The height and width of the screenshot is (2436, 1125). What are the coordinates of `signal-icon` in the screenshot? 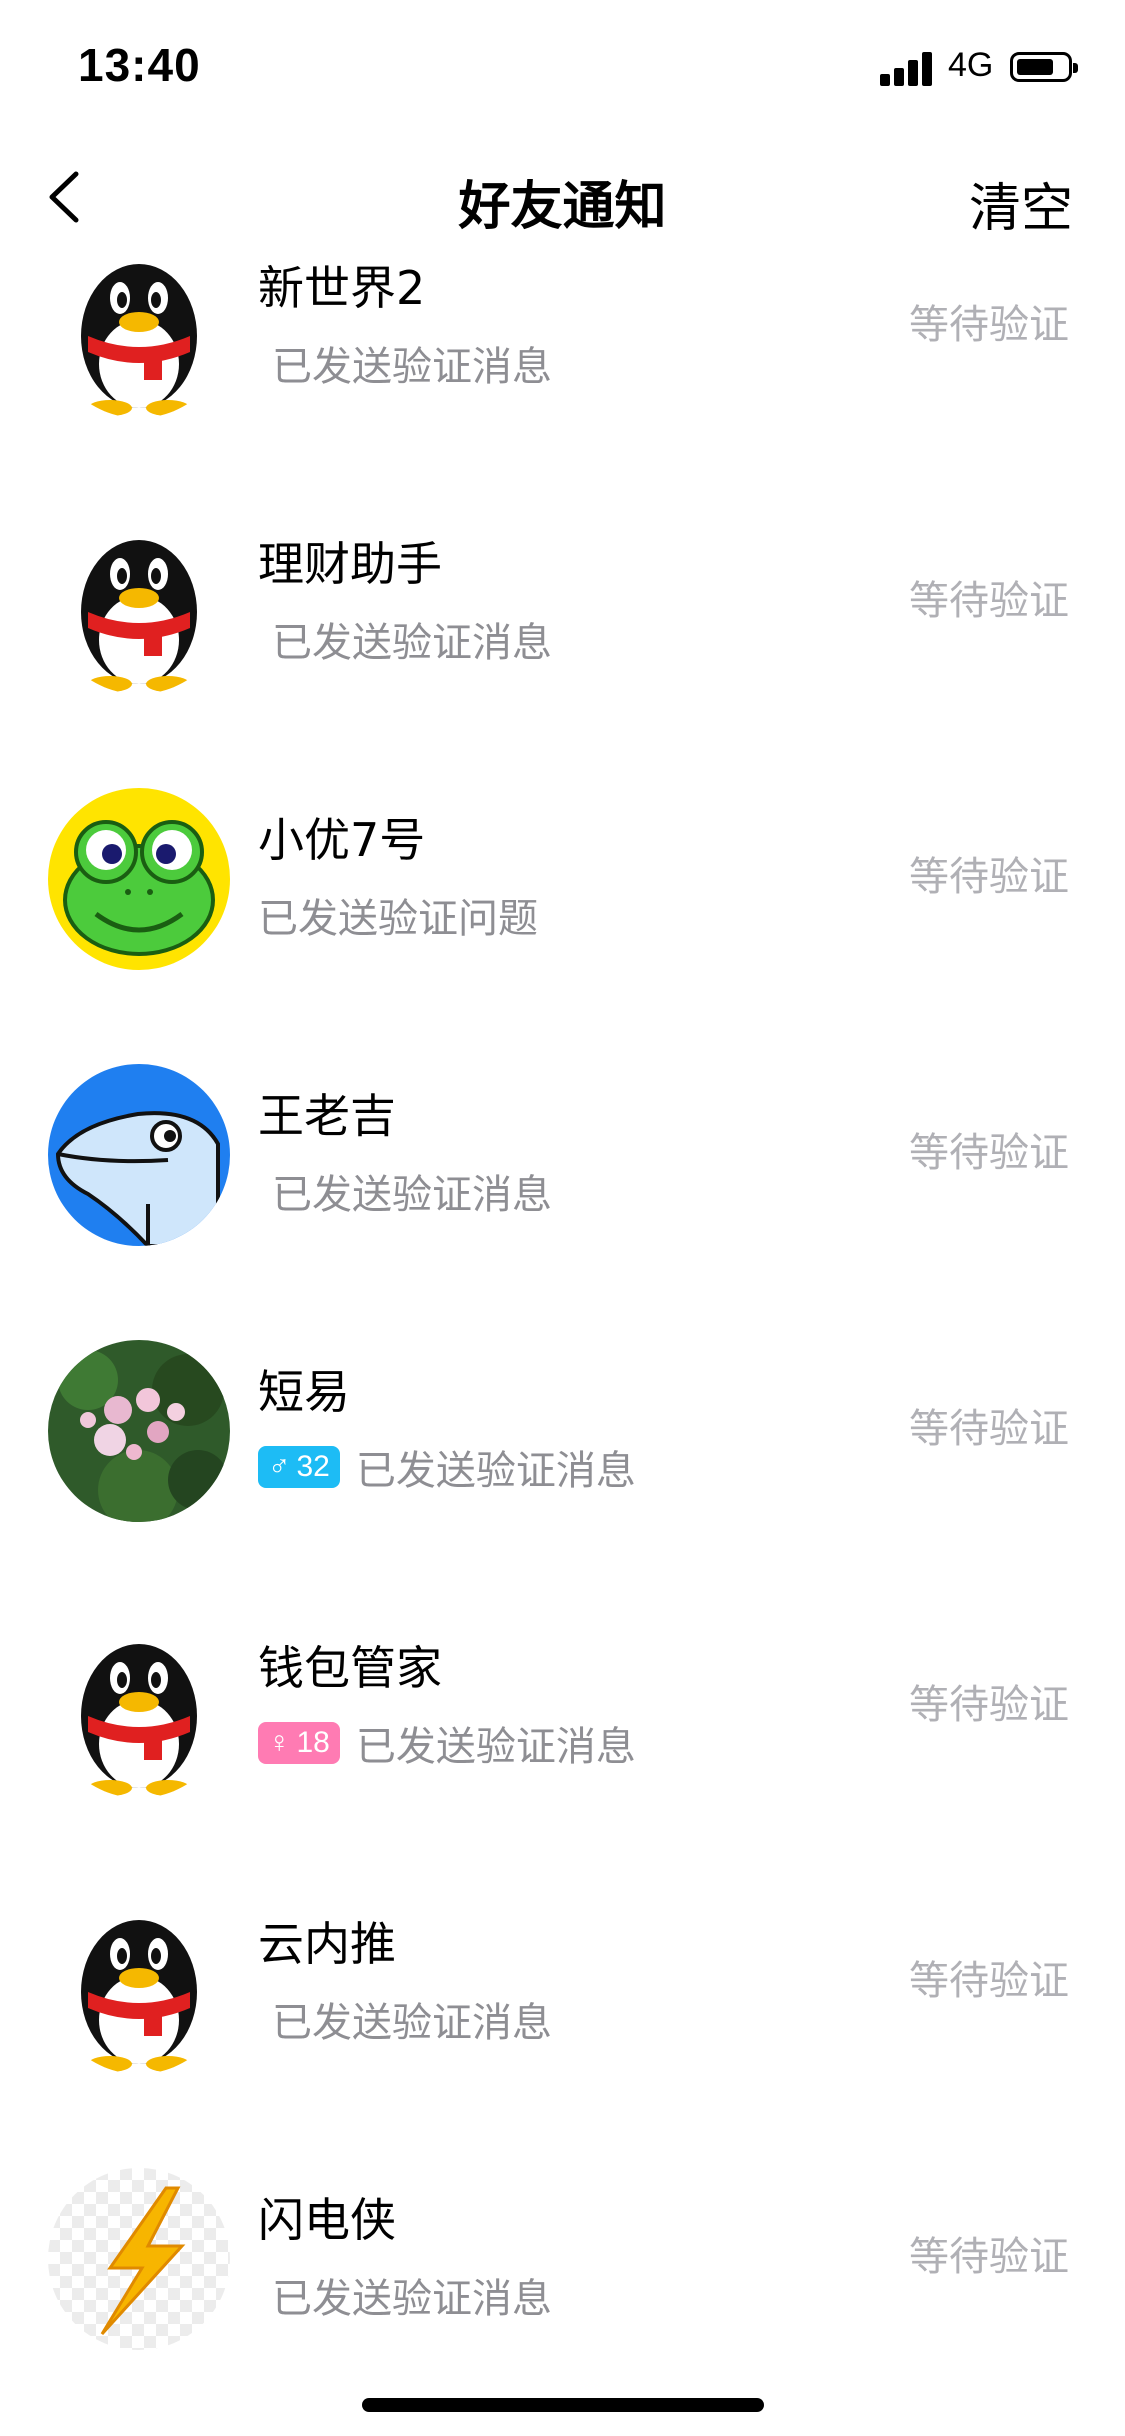 It's located at (908, 69).